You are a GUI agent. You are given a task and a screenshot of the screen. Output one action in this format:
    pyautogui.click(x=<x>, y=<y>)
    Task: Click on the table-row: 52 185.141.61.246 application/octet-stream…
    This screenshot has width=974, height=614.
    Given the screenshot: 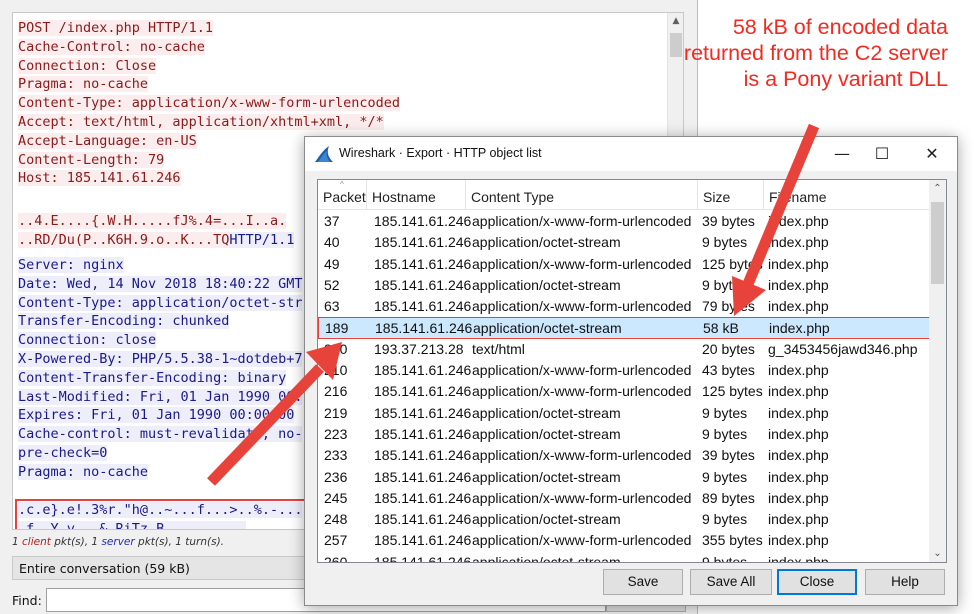 What is the action you would take?
    pyautogui.click(x=624, y=285)
    